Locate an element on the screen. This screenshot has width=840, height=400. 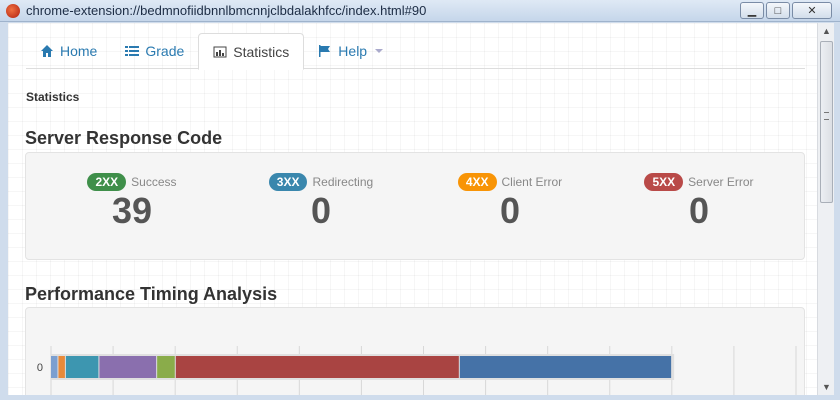
response-4xx: 4XX Client Error 0 is located at coordinates (510, 202).